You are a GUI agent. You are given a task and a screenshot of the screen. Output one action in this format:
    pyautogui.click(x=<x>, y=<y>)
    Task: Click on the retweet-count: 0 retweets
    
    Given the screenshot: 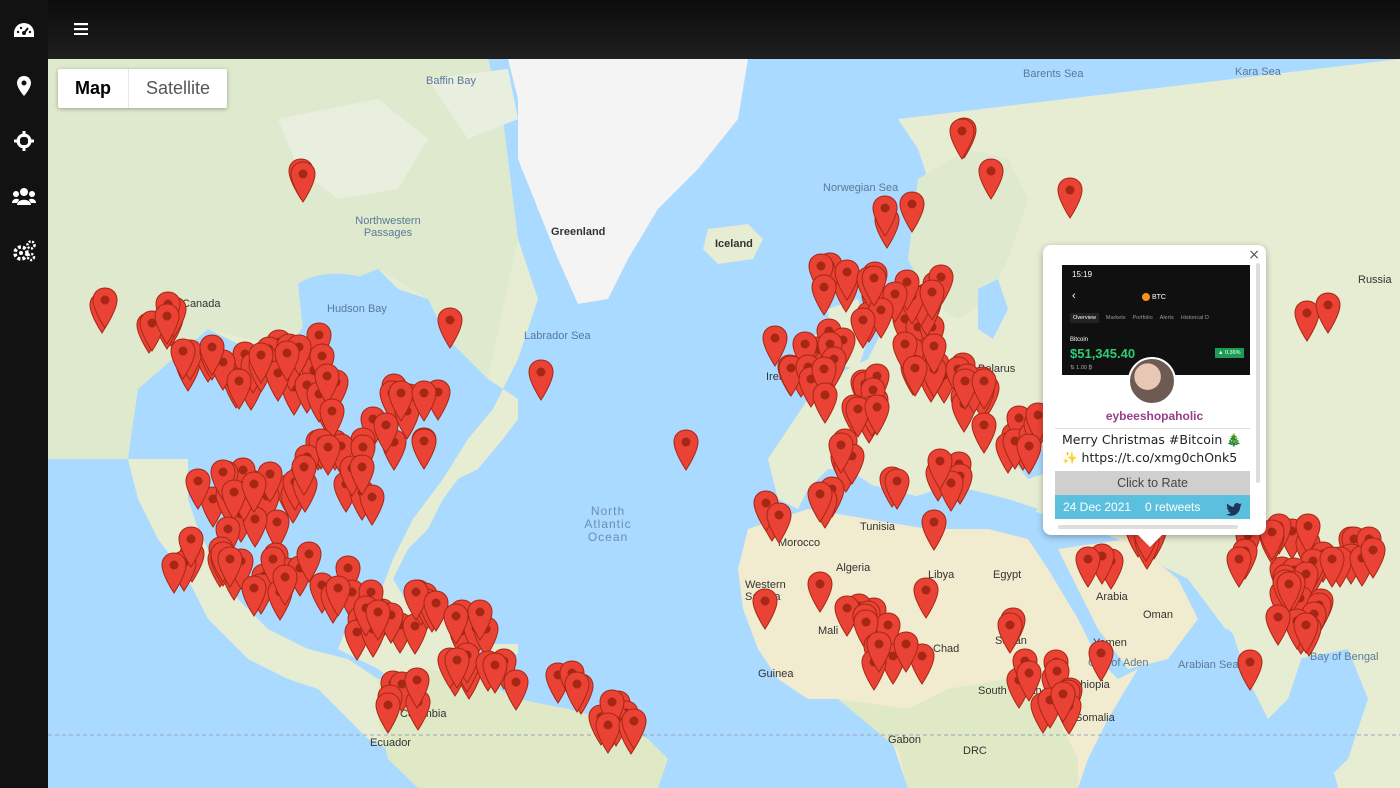 What is the action you would take?
    pyautogui.click(x=1173, y=507)
    